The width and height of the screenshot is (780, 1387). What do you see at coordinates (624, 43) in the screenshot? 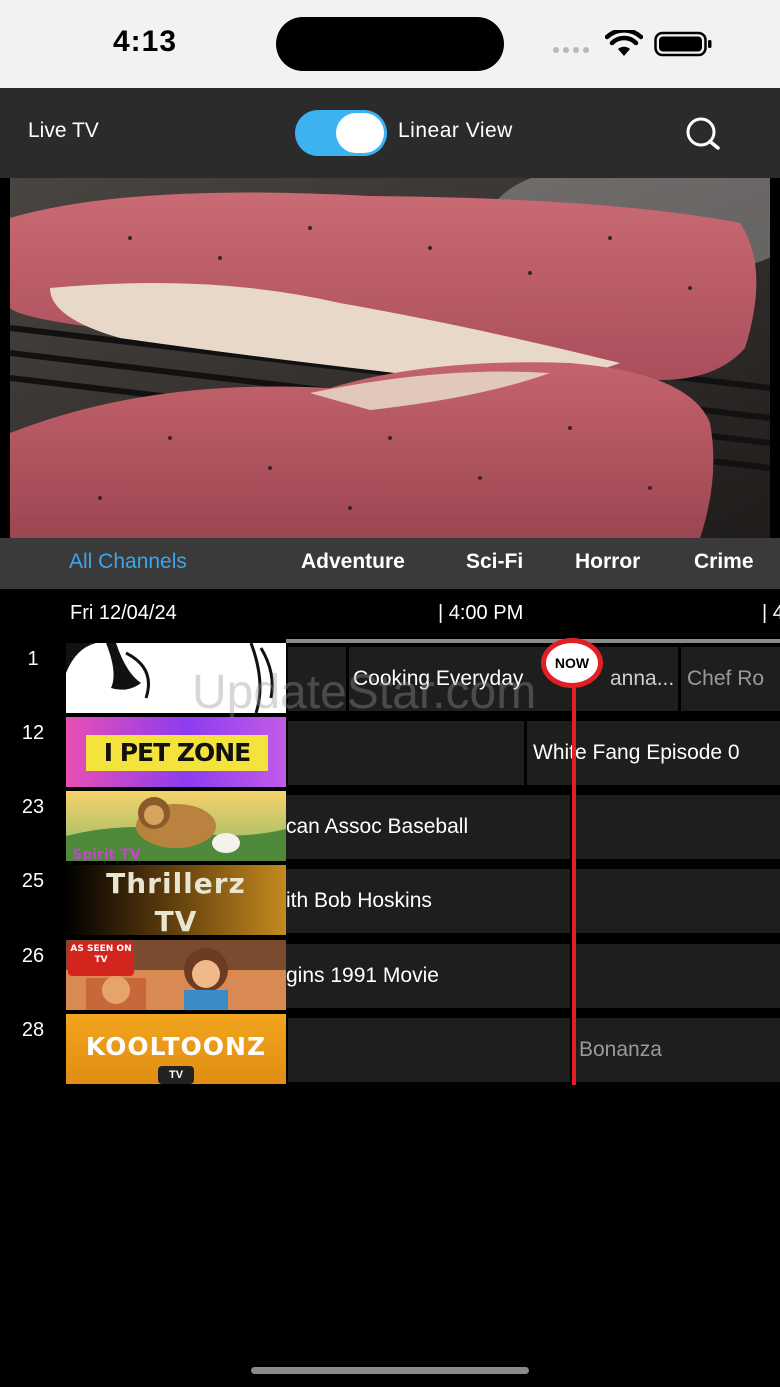
I see `wifi-icon` at bounding box center [624, 43].